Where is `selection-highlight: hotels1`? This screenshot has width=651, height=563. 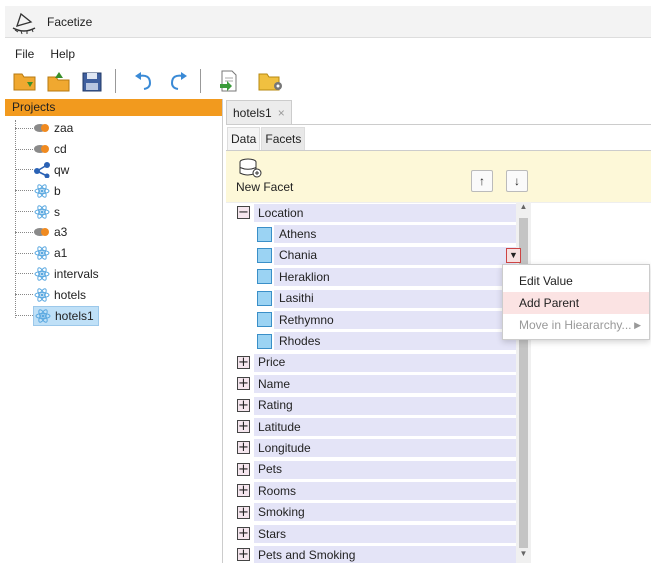
selection-highlight: hotels1 is located at coordinates (66, 315).